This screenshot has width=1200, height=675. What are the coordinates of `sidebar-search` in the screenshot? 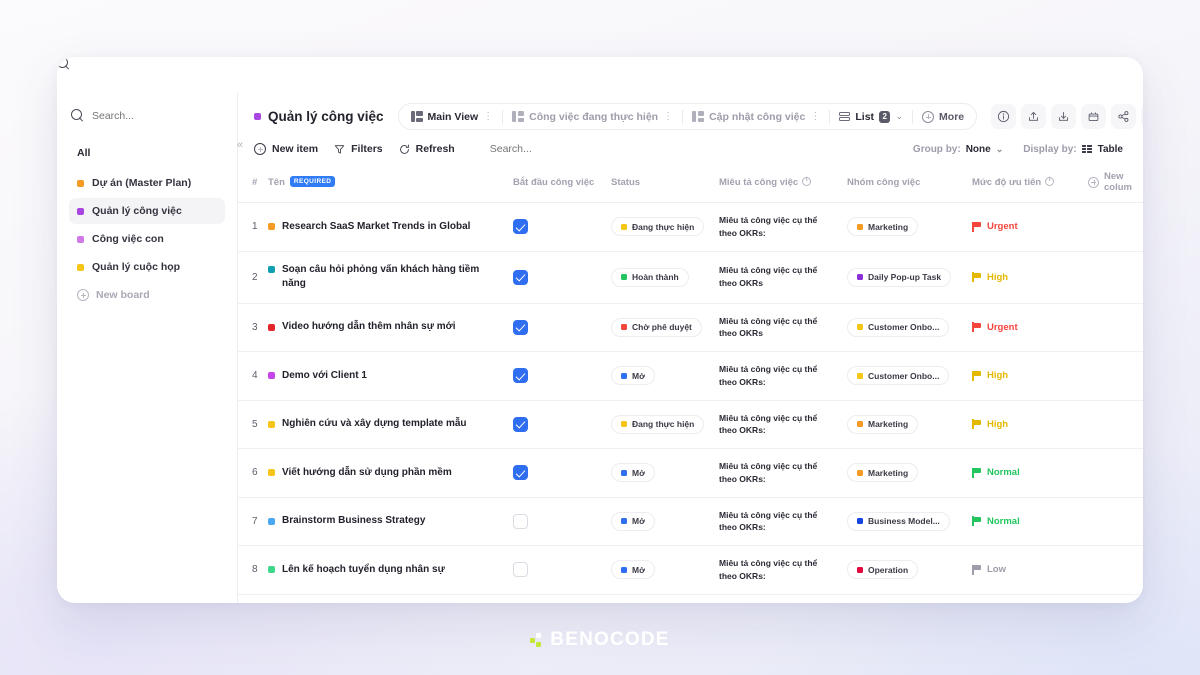 It's located at (147, 115).